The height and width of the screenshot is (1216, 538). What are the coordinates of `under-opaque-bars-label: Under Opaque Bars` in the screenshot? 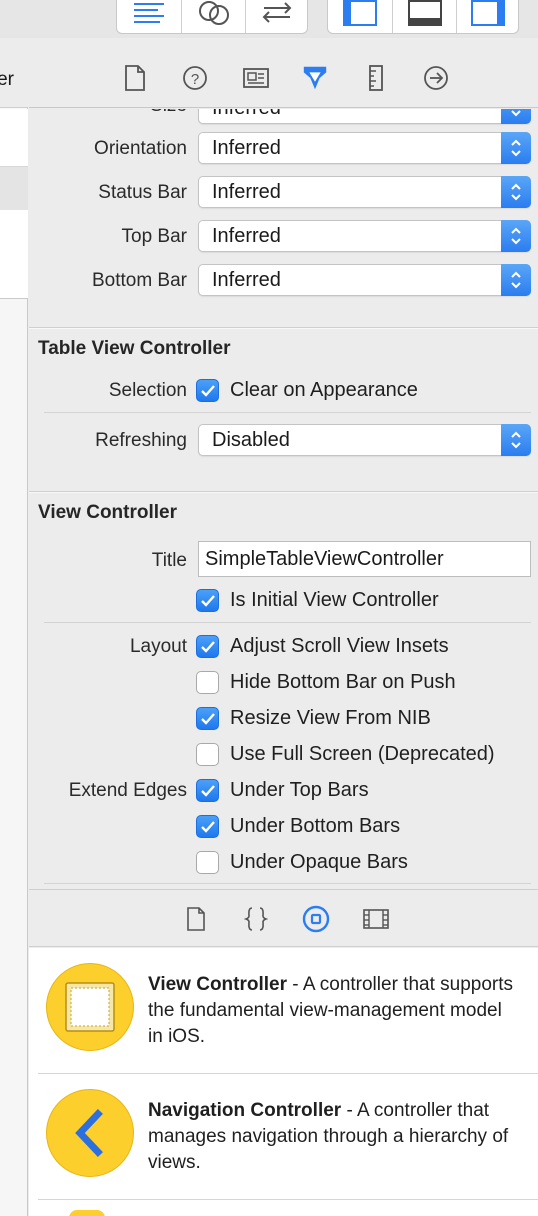 It's located at (319, 862).